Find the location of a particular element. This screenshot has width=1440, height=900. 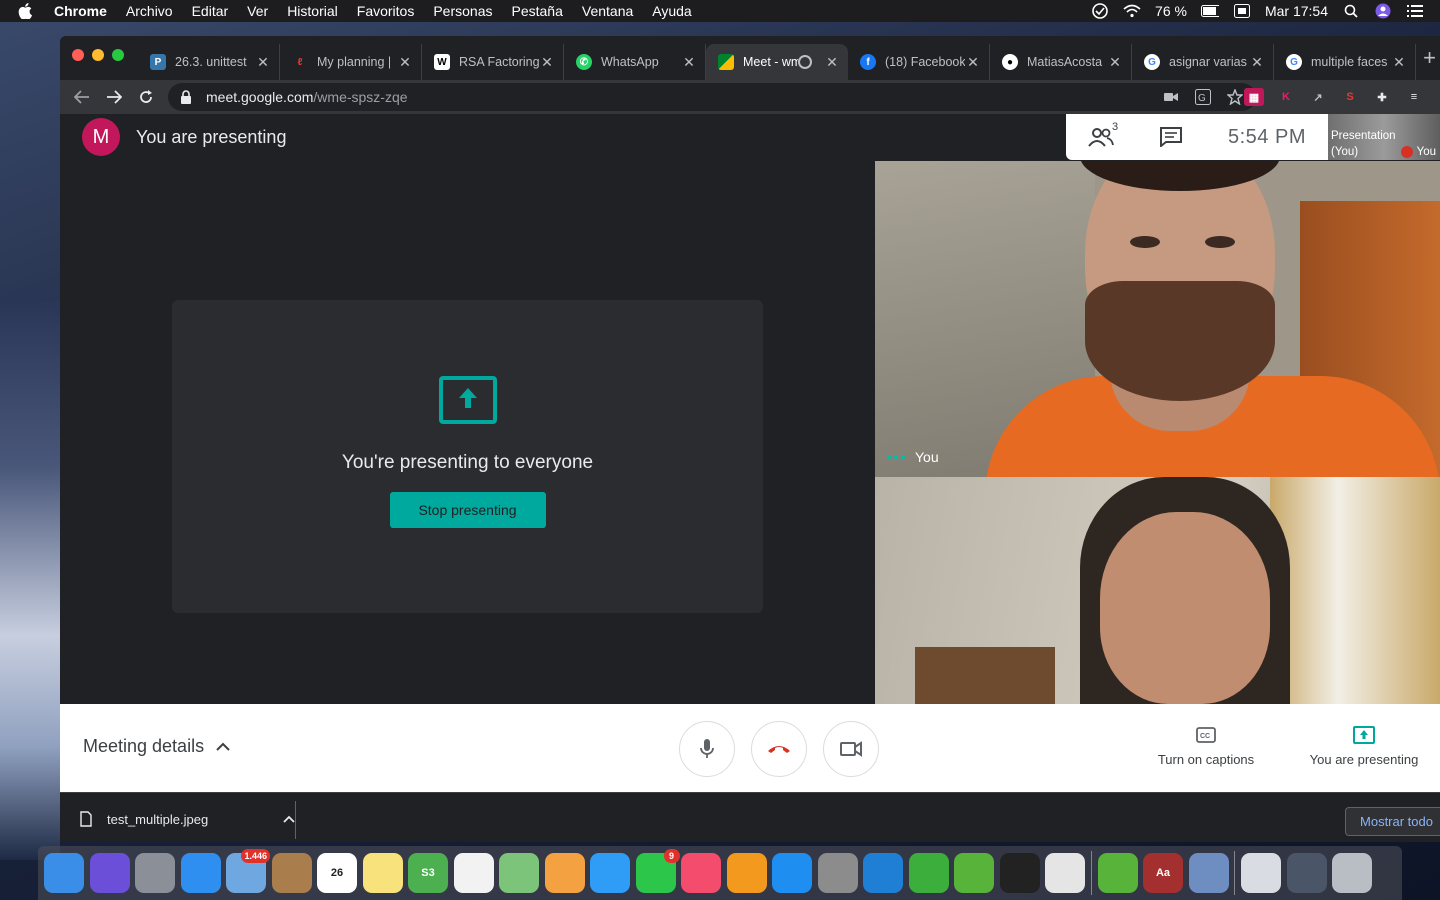

menu-pestana: Pestaña is located at coordinates (537, 11).